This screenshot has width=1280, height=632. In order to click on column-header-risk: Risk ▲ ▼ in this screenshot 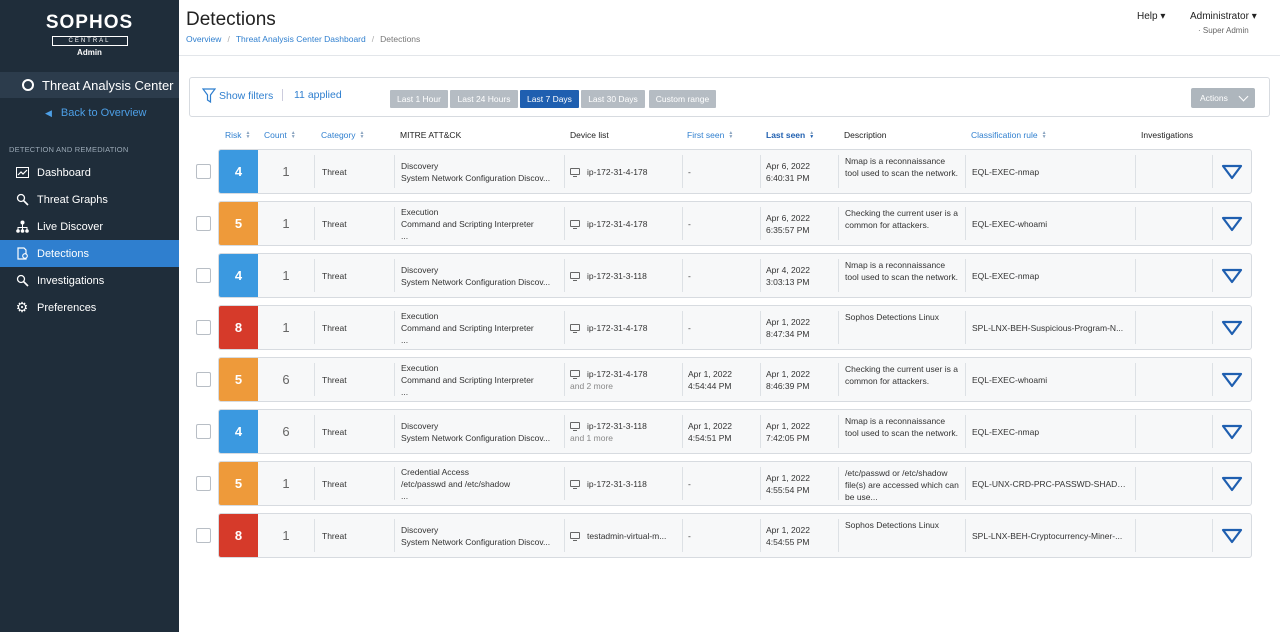, I will do `click(237, 135)`.